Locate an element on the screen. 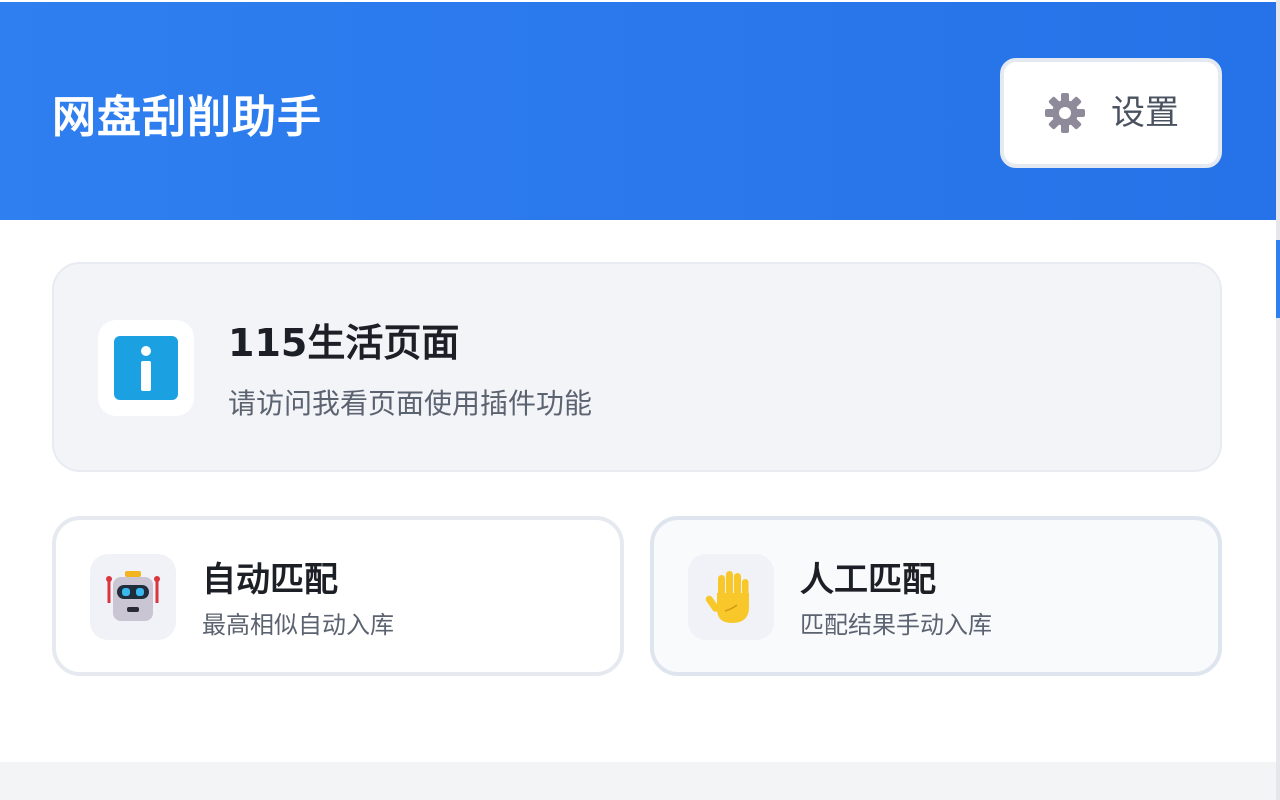  auto-match-subtitle: 最高相似自动入库 is located at coordinates (298, 625).